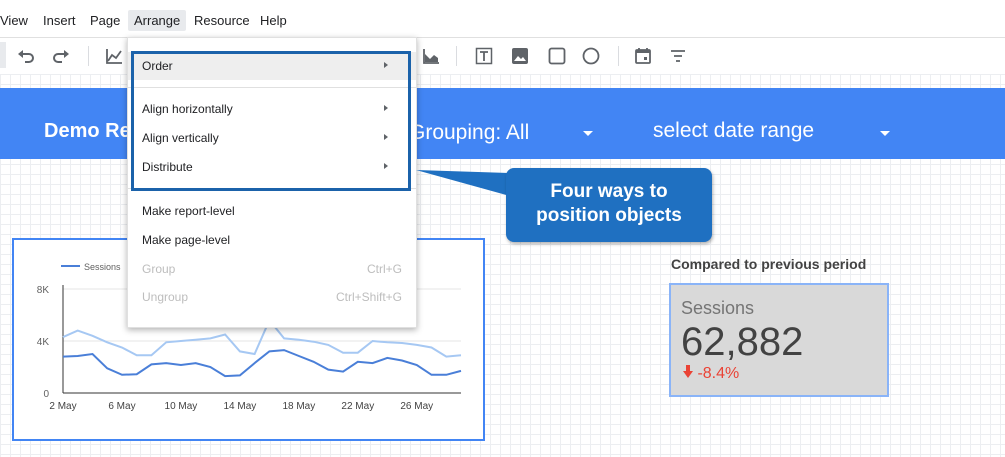 The height and width of the screenshot is (457, 1005). Describe the element at coordinates (502, 18) in the screenshot. I see `menu-bar: View Insert Page Arrange Resource Help` at that location.